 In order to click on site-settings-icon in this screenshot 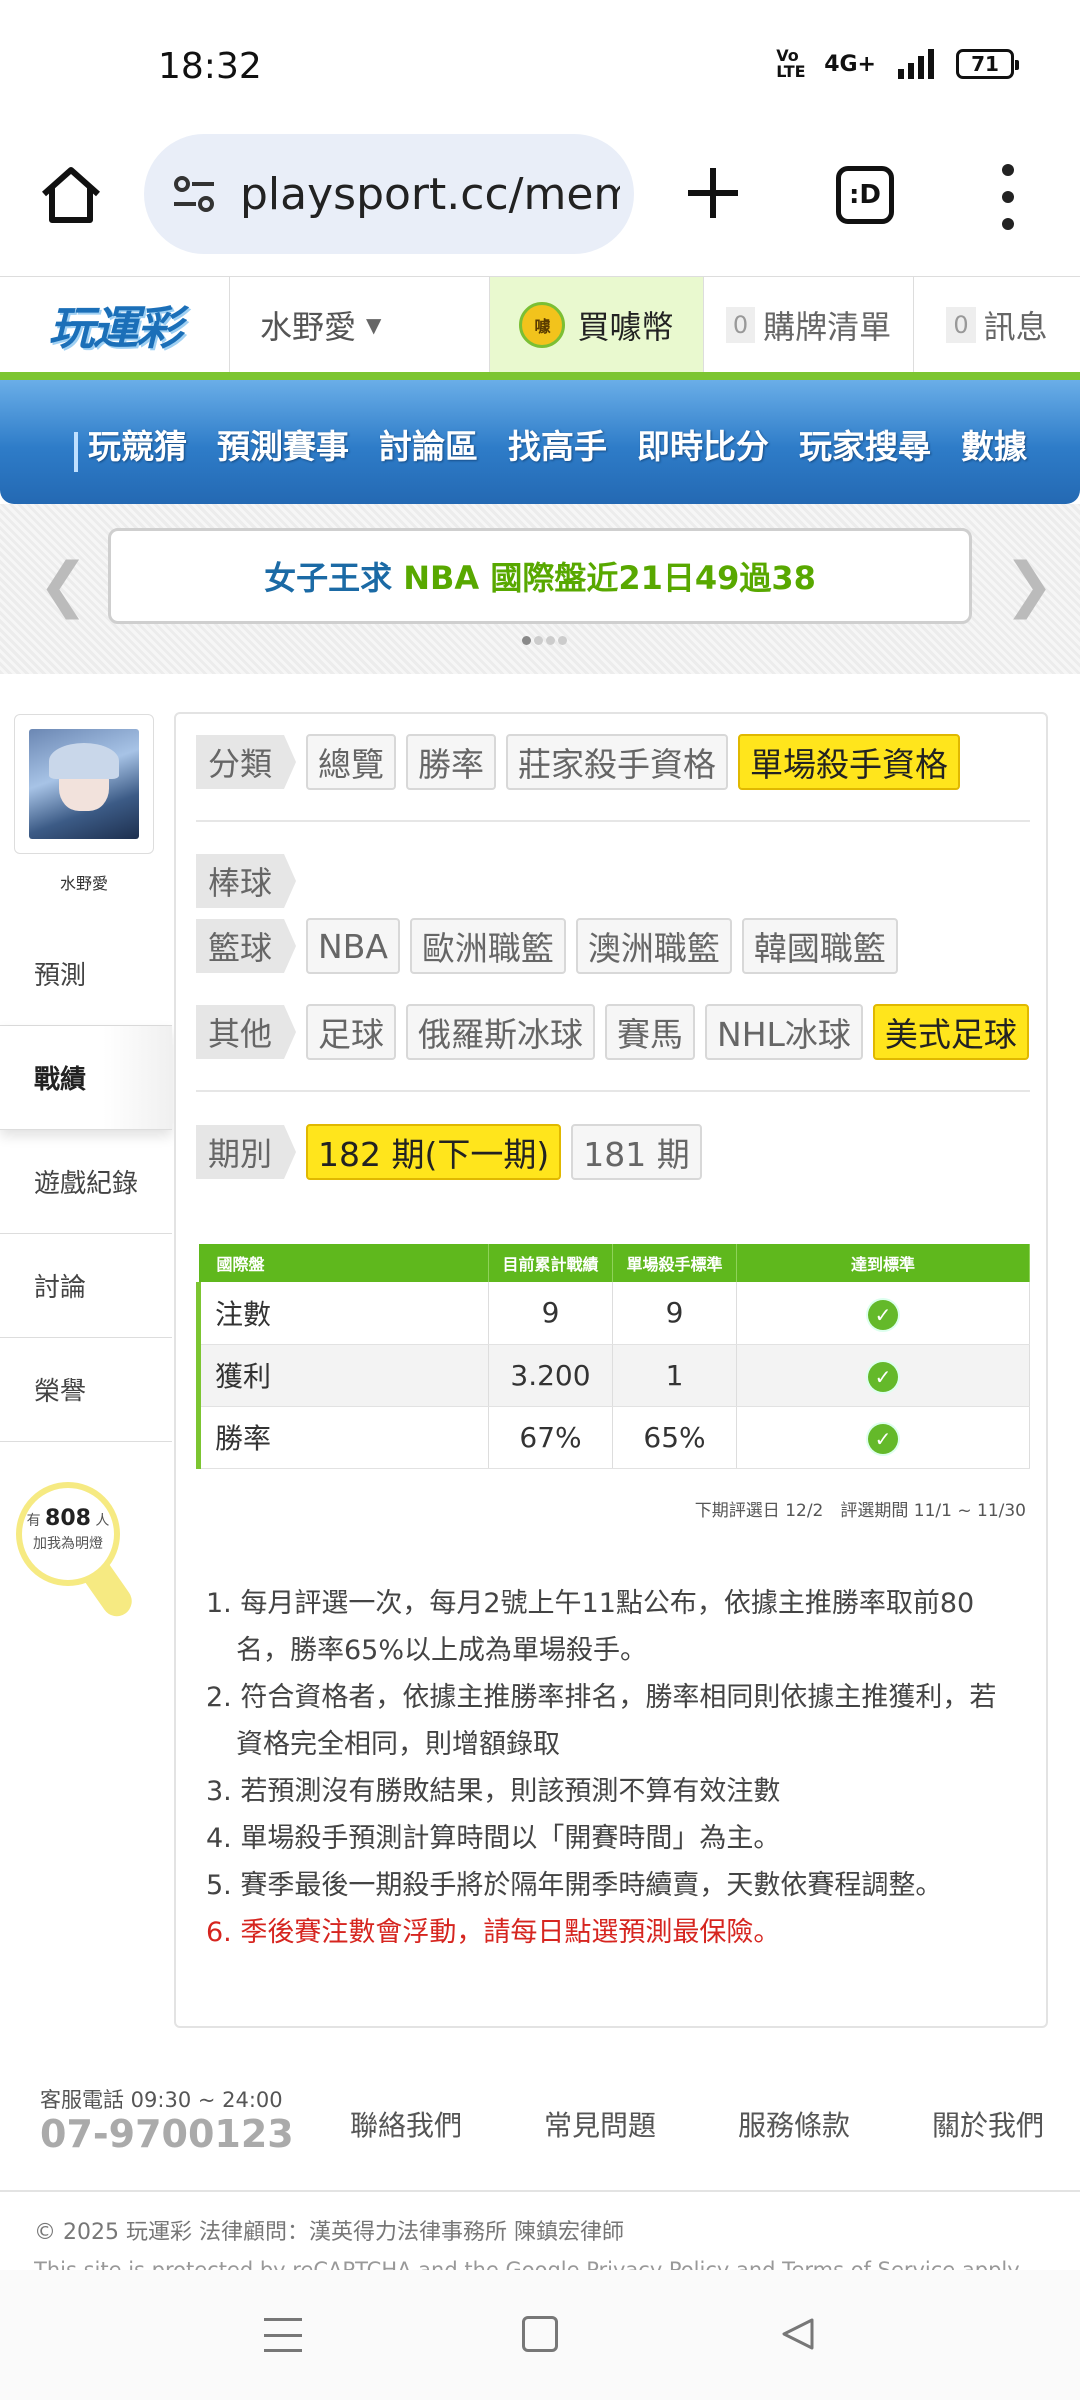, I will do `click(194, 194)`.